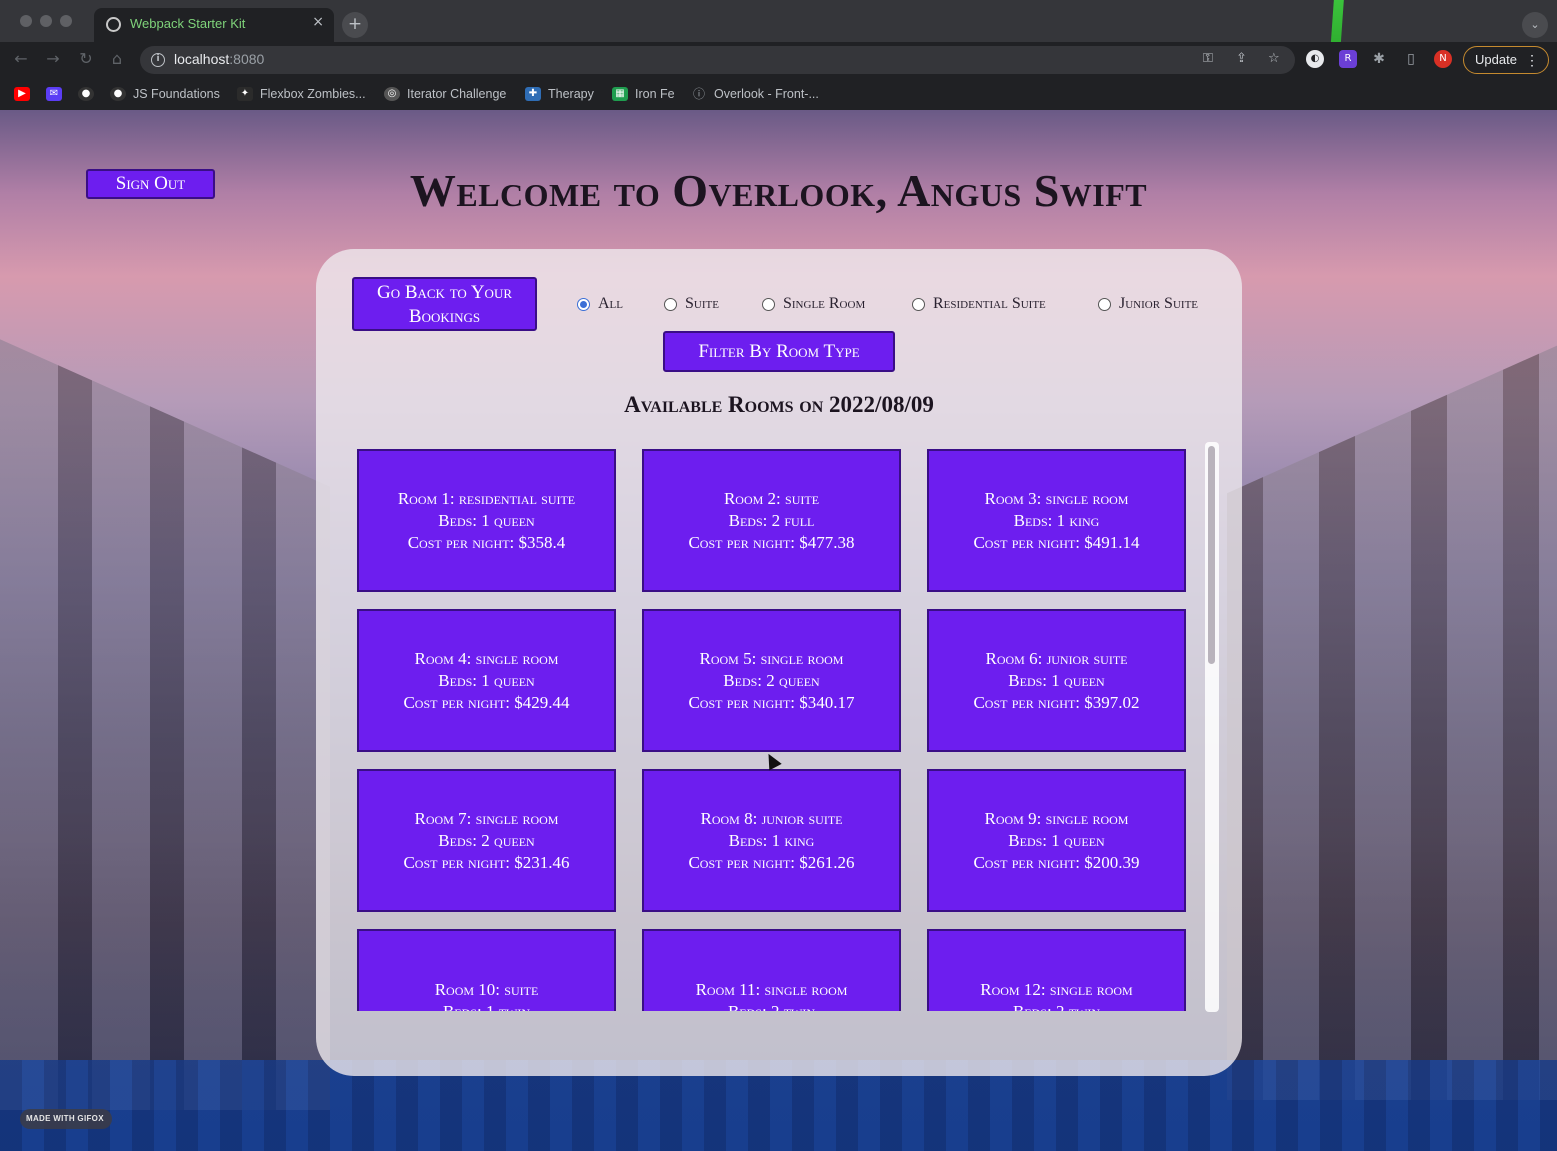 This screenshot has width=1557, height=1151. Describe the element at coordinates (717, 60) in the screenshot. I see `address-bar: i localhost:8080 ⚿ ⇪ ☆` at that location.